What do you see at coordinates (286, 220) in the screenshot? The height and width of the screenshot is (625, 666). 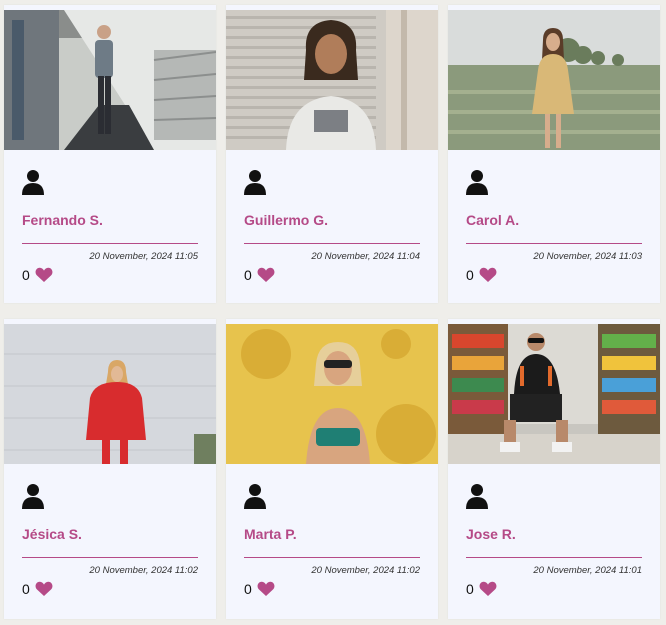 I see `author-name: Guillermo G.` at bounding box center [286, 220].